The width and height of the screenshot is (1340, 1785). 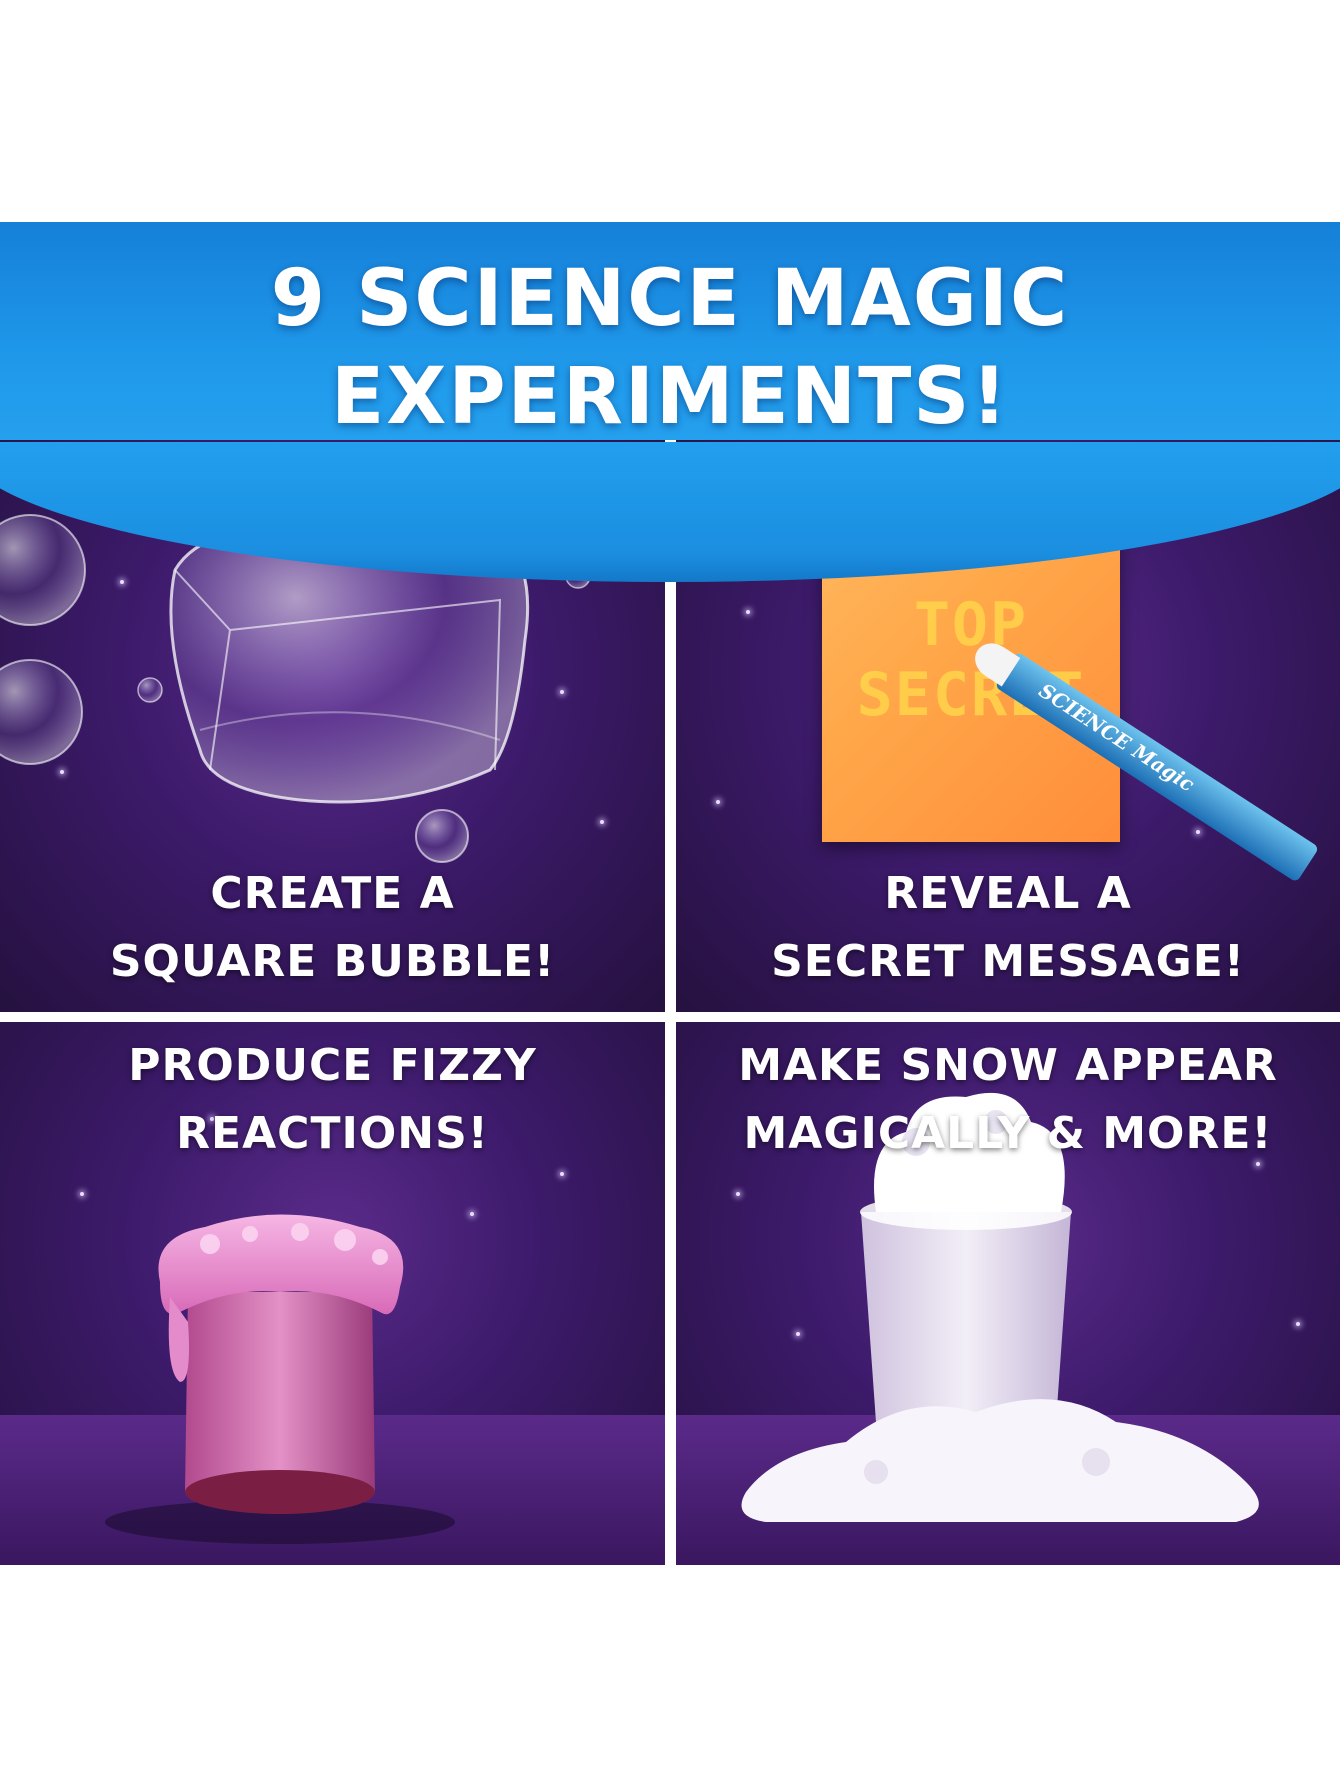 I want to click on caption-line-1: REVEAL A, so click(x=1008, y=893).